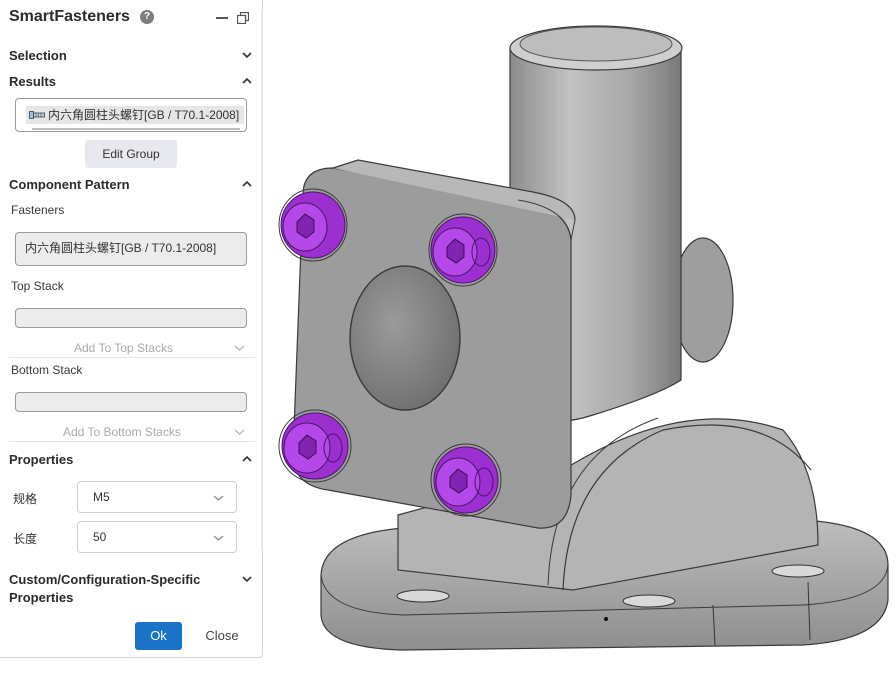 The width and height of the screenshot is (896, 698). What do you see at coordinates (157, 537) in the screenshot?
I see `length-select: 50` at bounding box center [157, 537].